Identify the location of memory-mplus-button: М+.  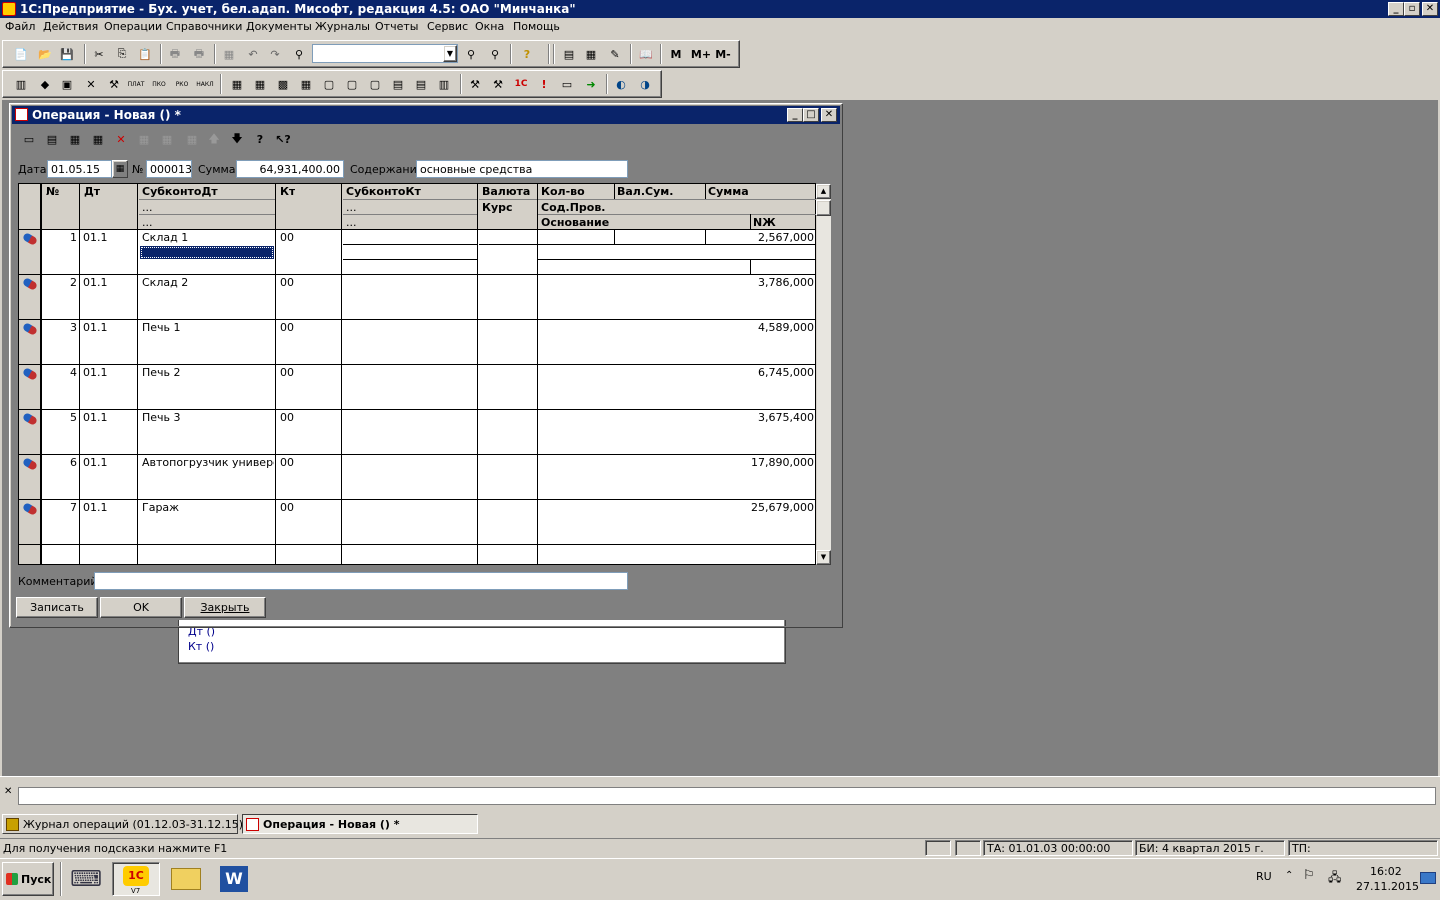
(701, 54).